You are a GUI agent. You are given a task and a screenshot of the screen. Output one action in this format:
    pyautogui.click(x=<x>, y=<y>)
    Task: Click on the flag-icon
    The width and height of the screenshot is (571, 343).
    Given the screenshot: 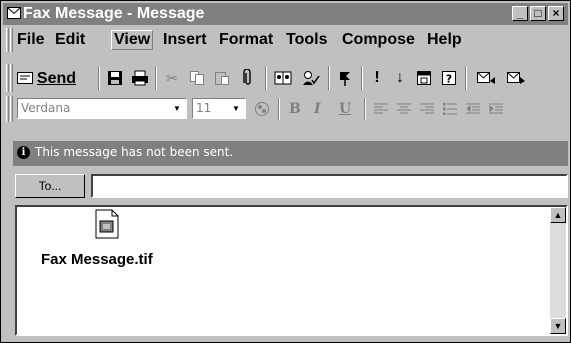 What is the action you would take?
    pyautogui.click(x=345, y=78)
    